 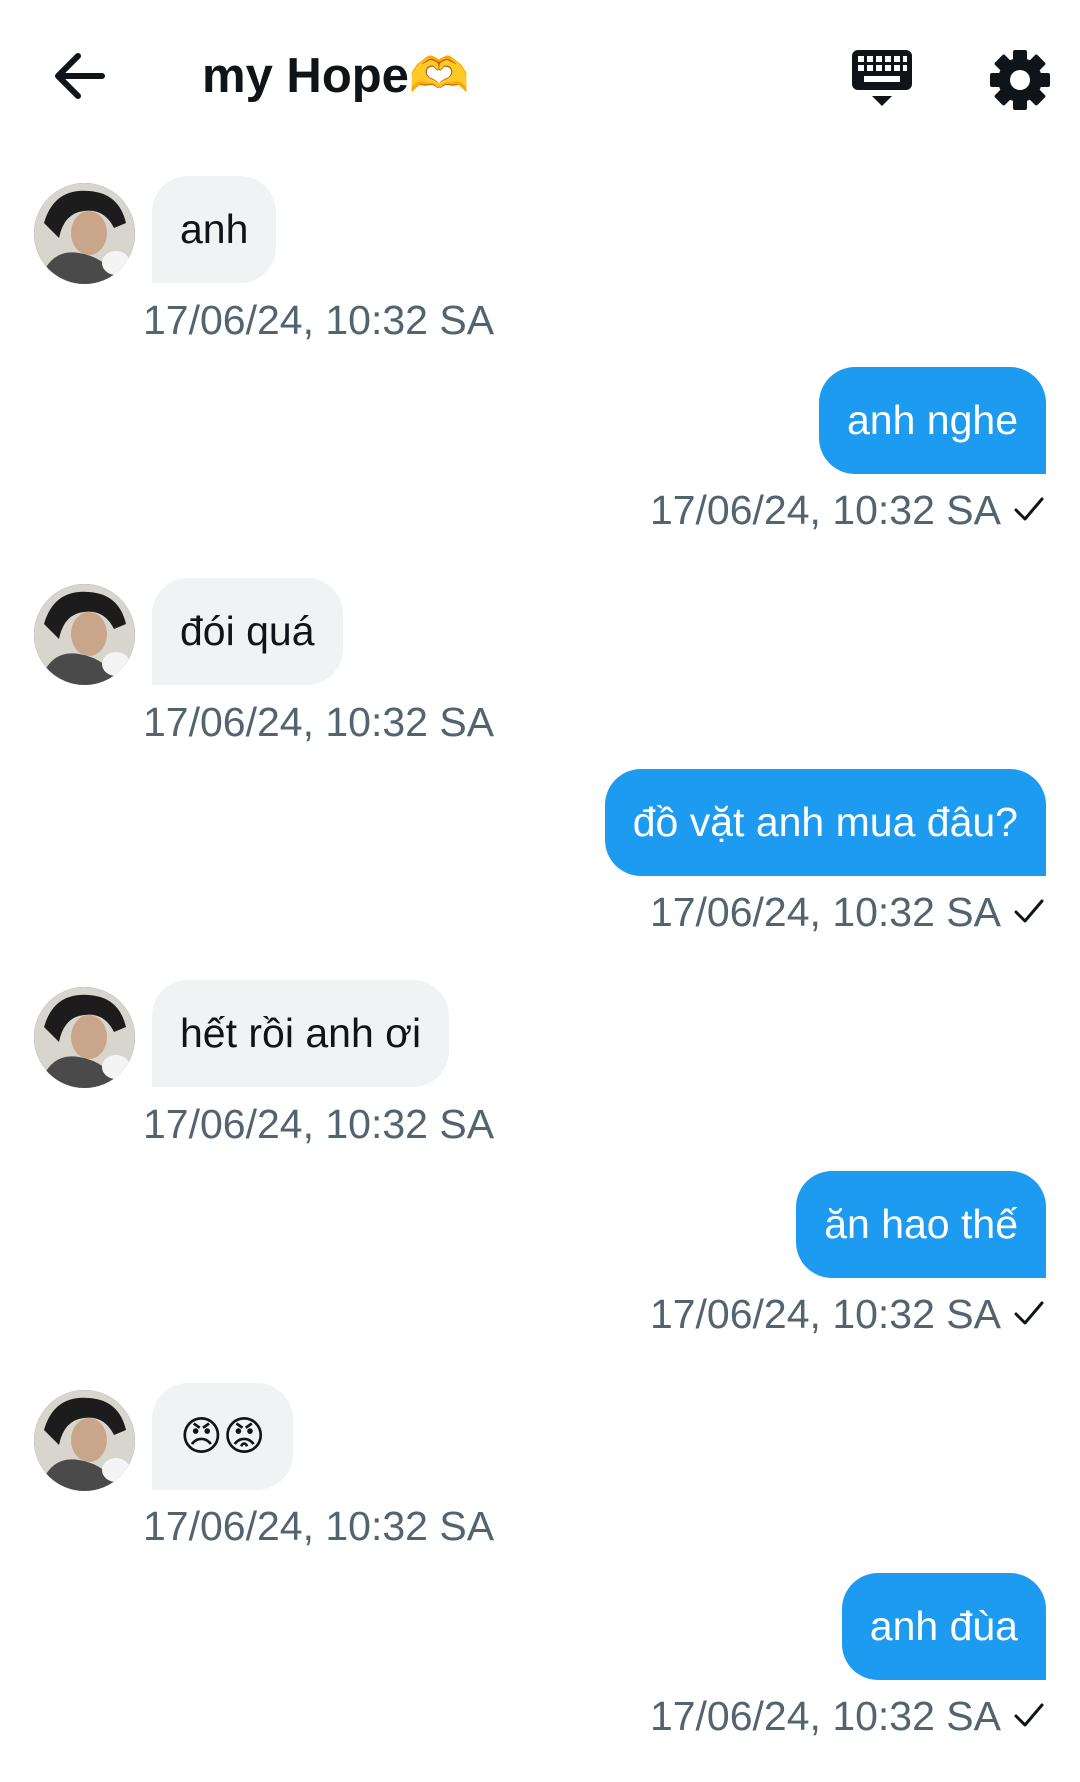 I want to click on message-bubble-outgoing: ăn hao thế, so click(x=921, y=1224).